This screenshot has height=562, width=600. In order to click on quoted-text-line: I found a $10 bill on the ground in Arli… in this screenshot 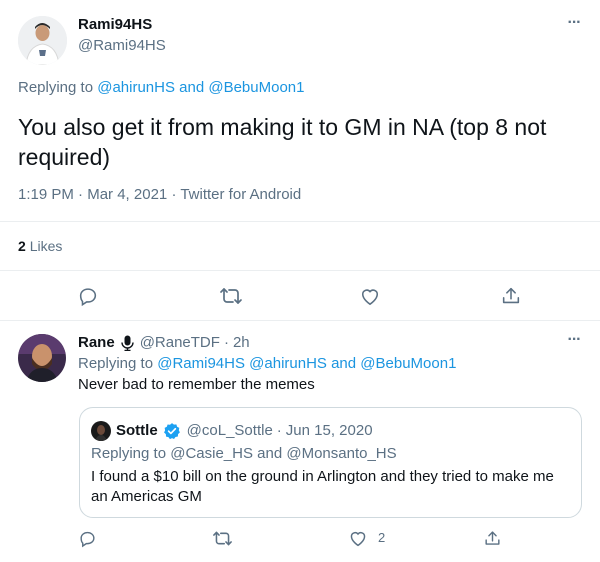, I will do `click(322, 476)`.